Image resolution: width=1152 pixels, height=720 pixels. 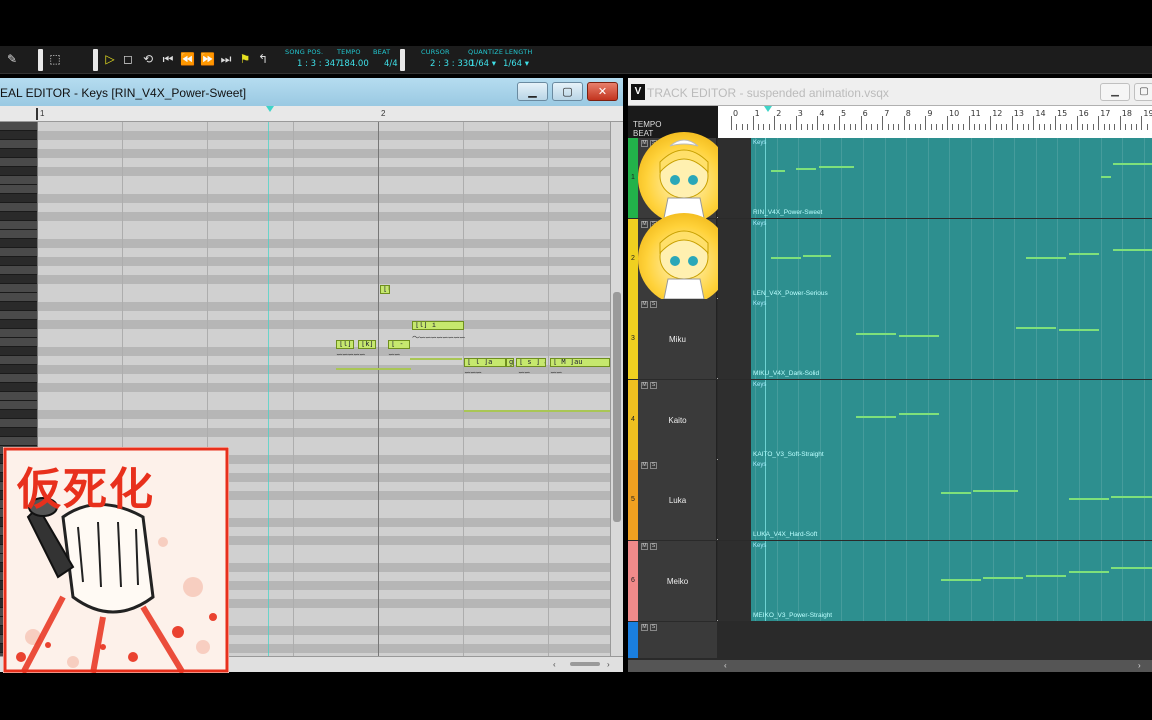 What do you see at coordinates (311, 114) in the screenshot?
I see `piano-roll-ruler: 1 2` at bounding box center [311, 114].